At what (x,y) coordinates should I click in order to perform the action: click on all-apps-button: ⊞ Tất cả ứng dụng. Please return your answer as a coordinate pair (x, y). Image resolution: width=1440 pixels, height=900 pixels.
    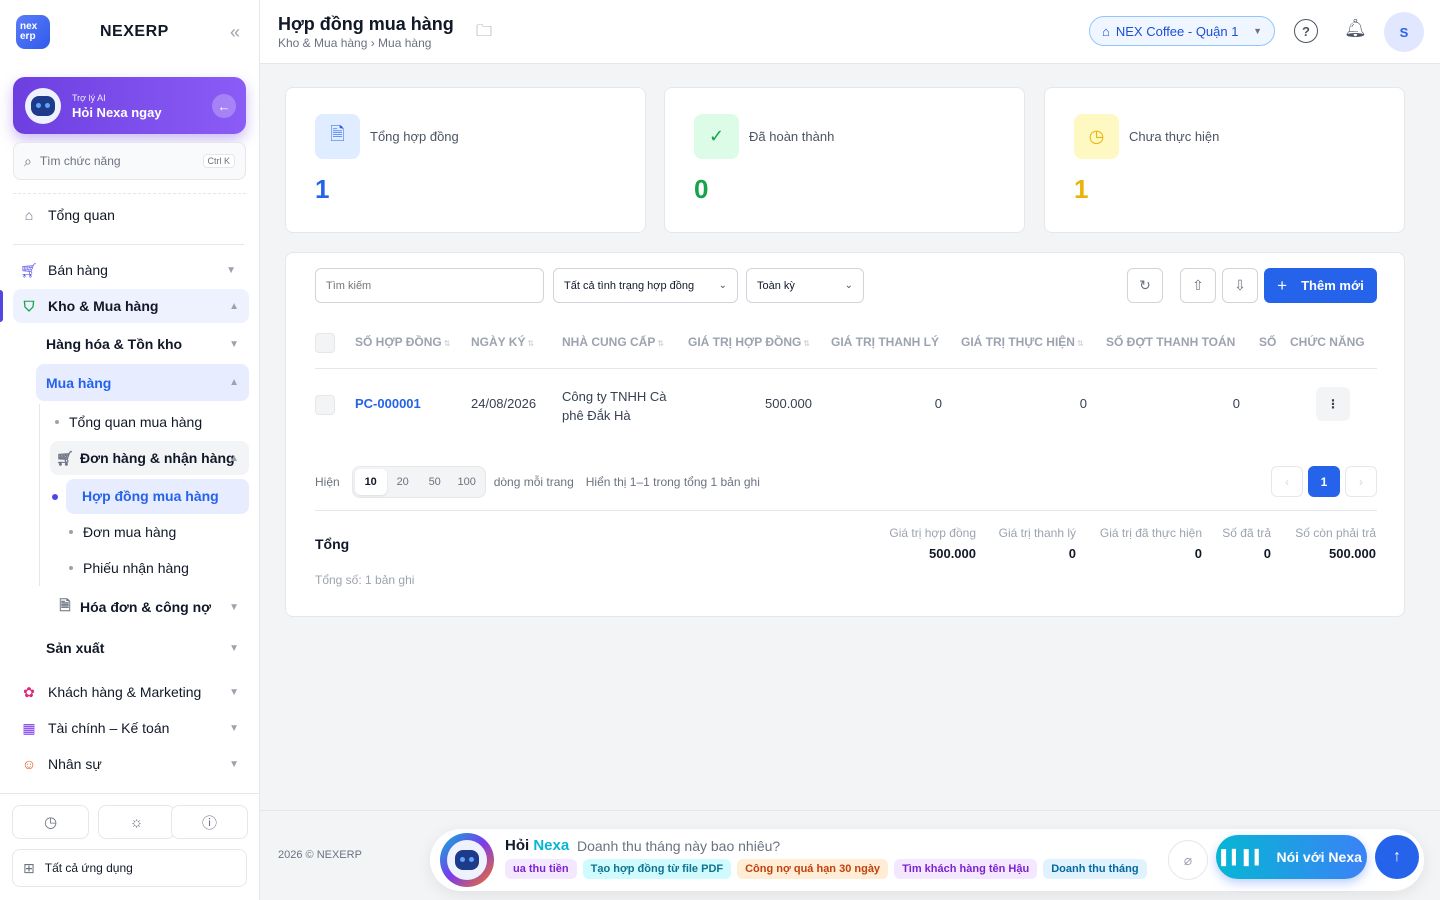
    Looking at the image, I should click on (129, 868).